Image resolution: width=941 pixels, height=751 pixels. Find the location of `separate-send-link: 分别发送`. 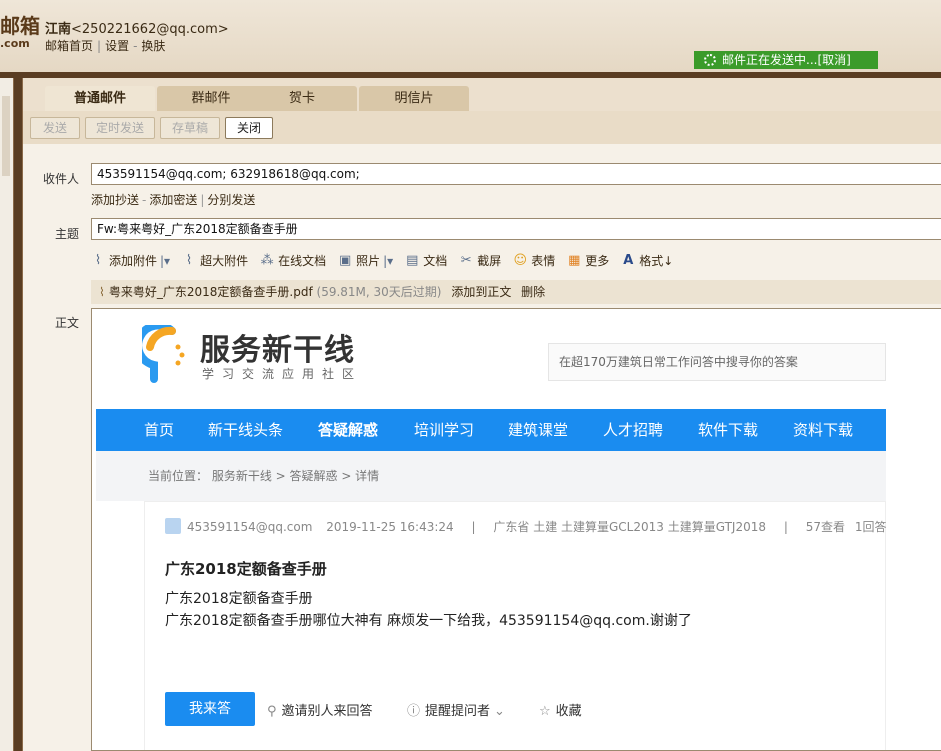

separate-send-link: 分别发送 is located at coordinates (231, 200).